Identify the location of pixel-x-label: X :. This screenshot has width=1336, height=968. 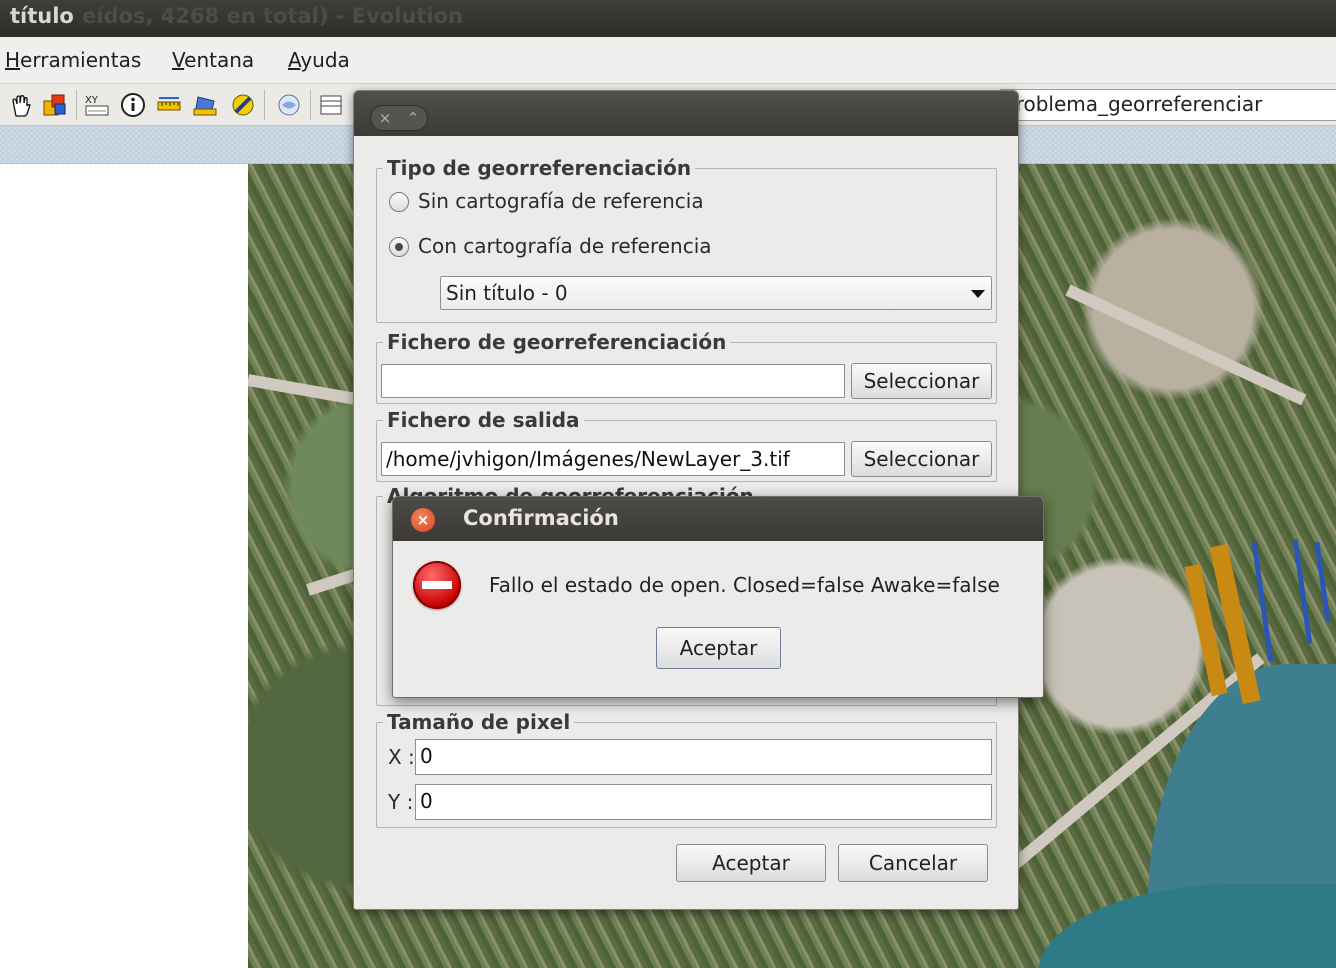
(401, 757).